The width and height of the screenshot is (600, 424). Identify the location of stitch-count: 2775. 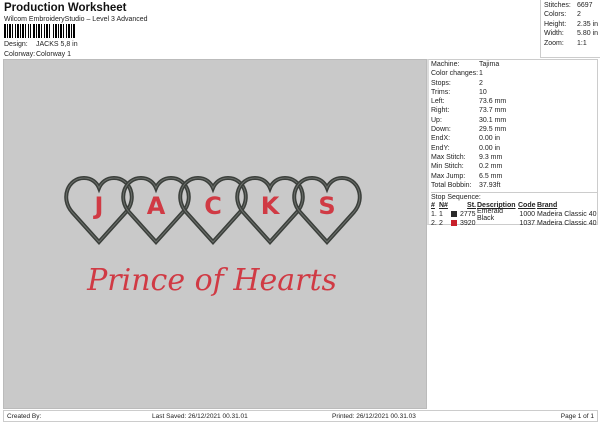
(468, 215).